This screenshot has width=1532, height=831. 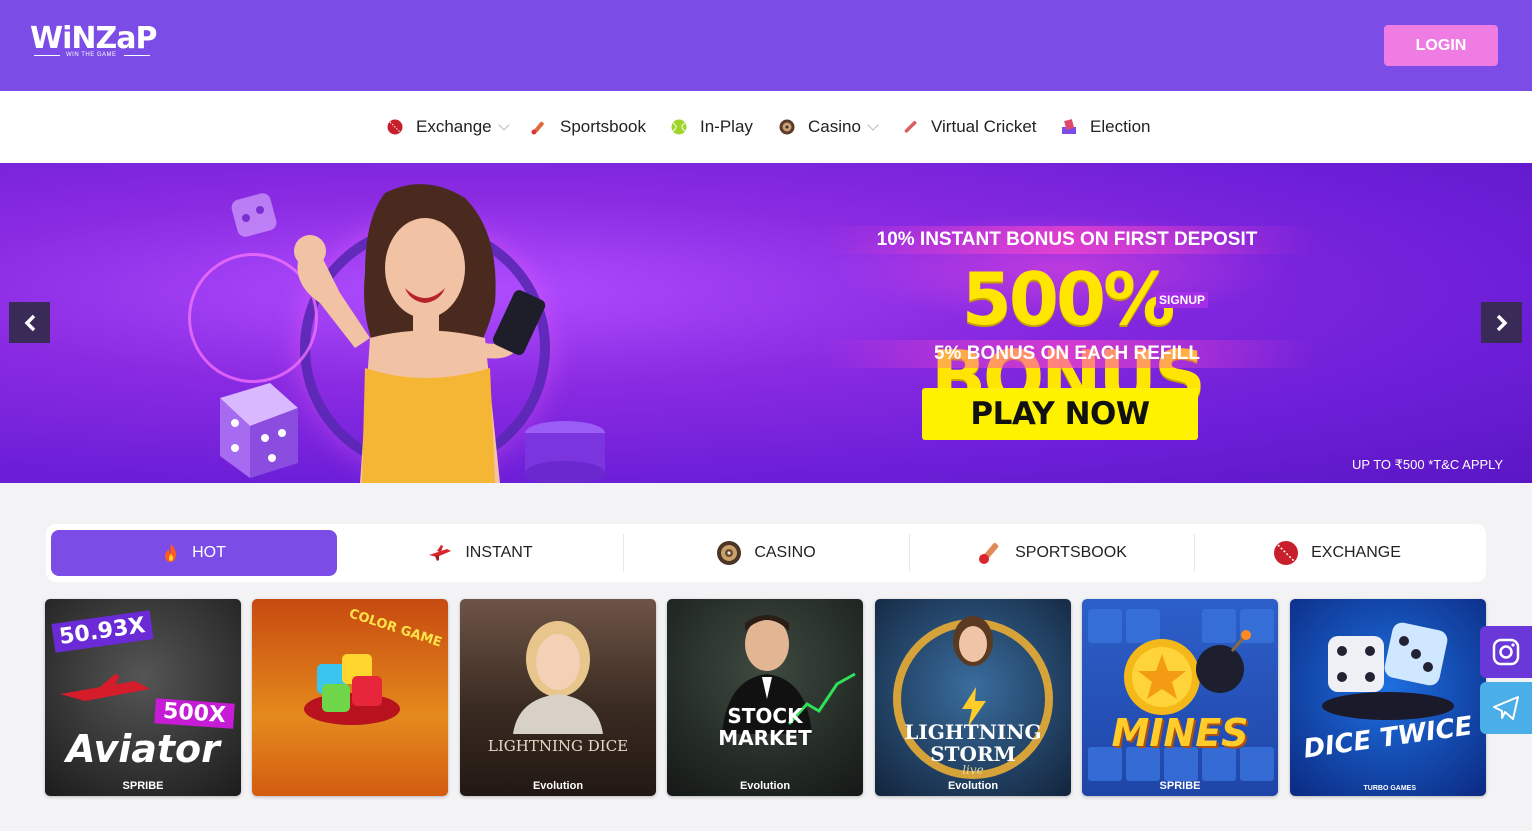 I want to click on dice-pair-graphic, so click(x=1388, y=671).